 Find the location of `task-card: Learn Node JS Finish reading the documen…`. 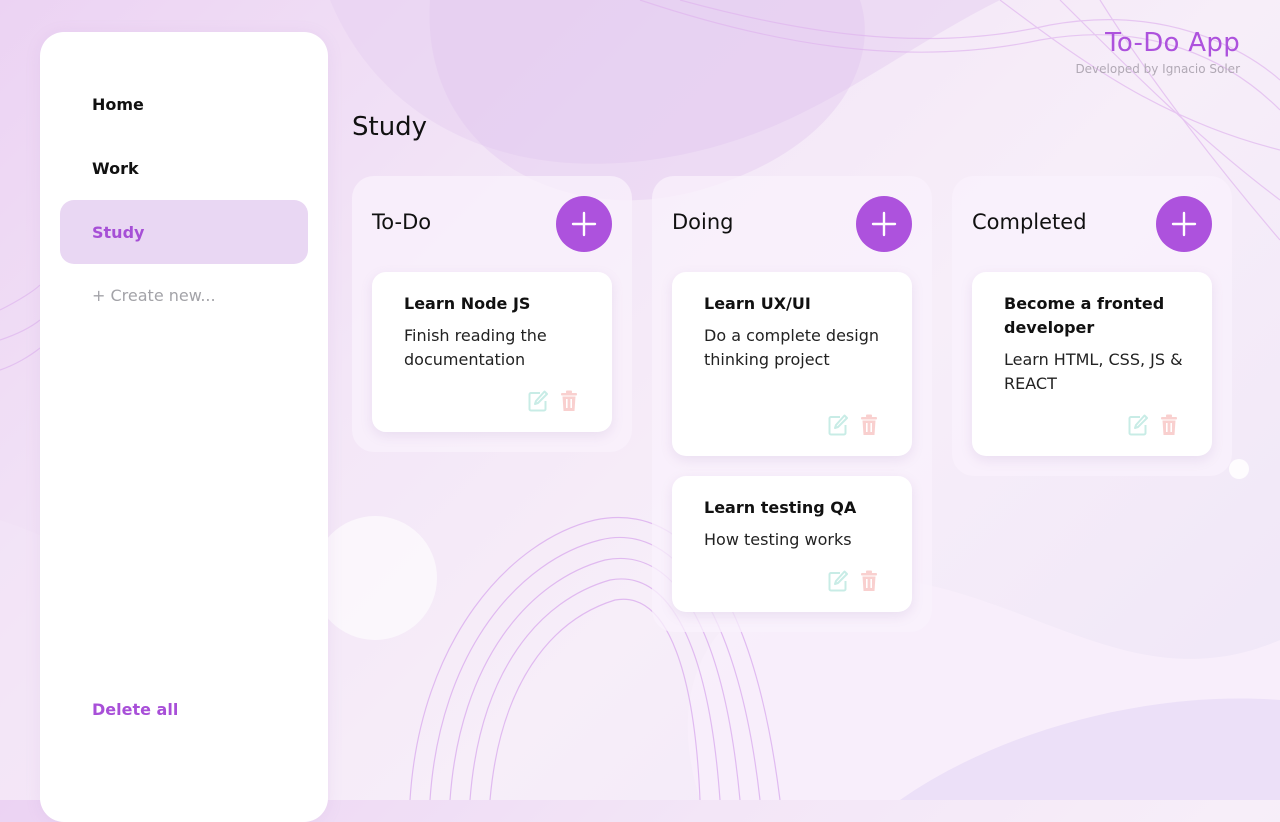

task-card: Learn Node JS Finish reading the documen… is located at coordinates (492, 352).